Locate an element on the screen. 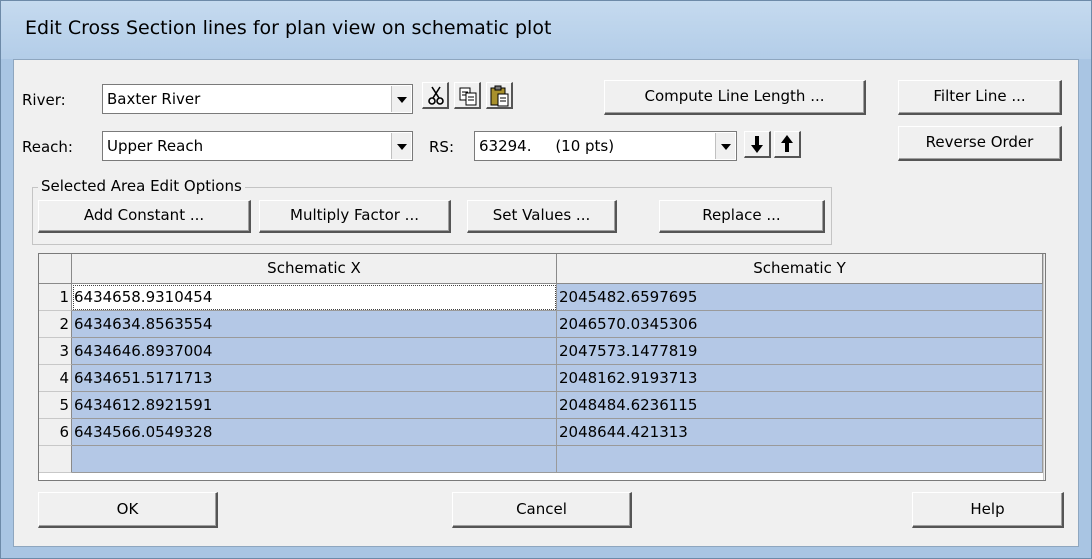 This screenshot has width=1092, height=559. row-header: 3 is located at coordinates (55, 351).